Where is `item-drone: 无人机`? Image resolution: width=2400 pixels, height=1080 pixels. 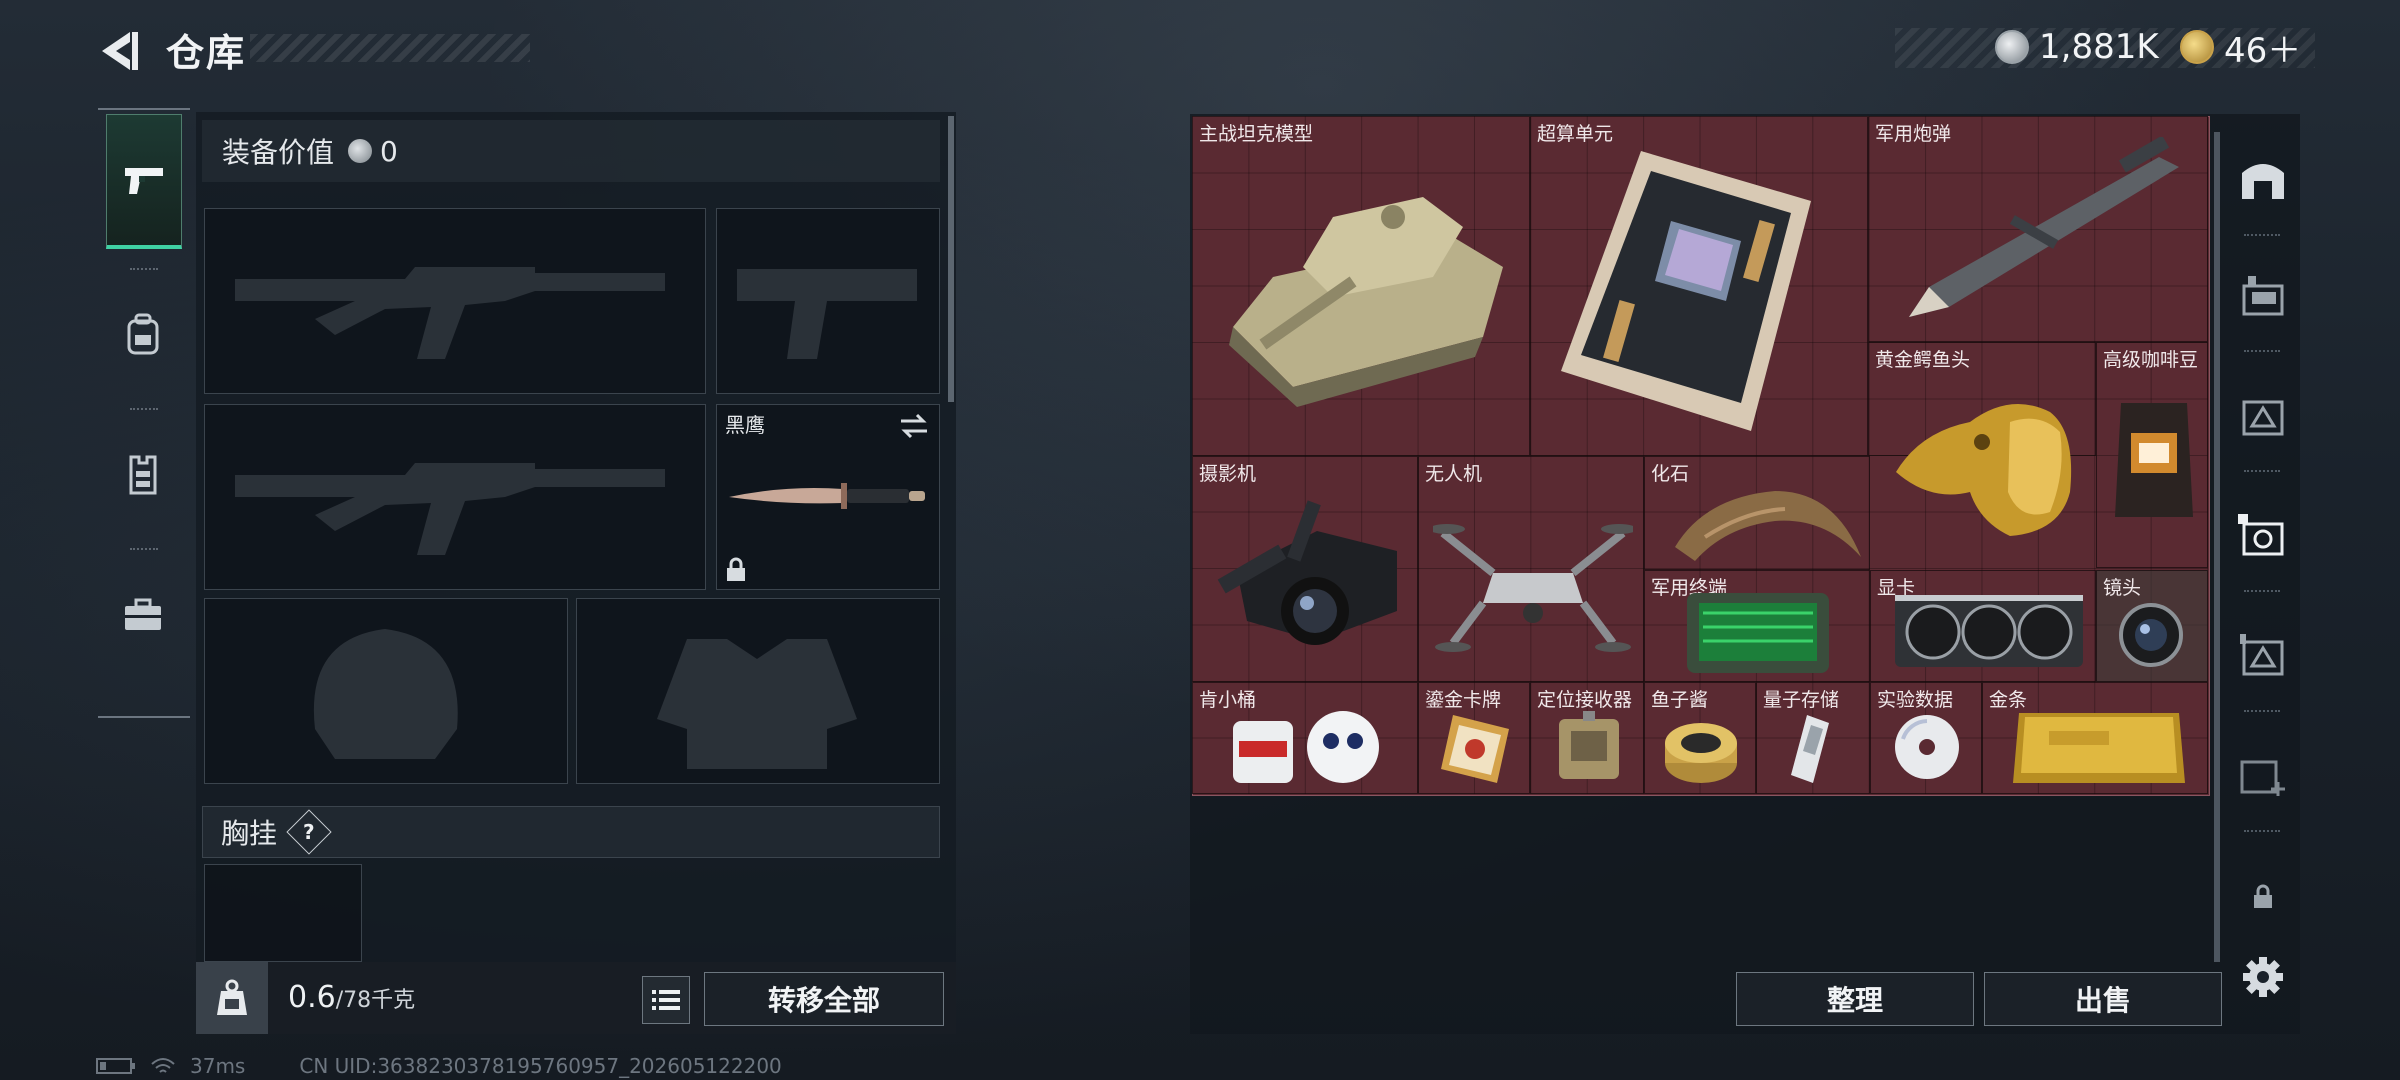
item-drone: 无人机 is located at coordinates (1531, 569).